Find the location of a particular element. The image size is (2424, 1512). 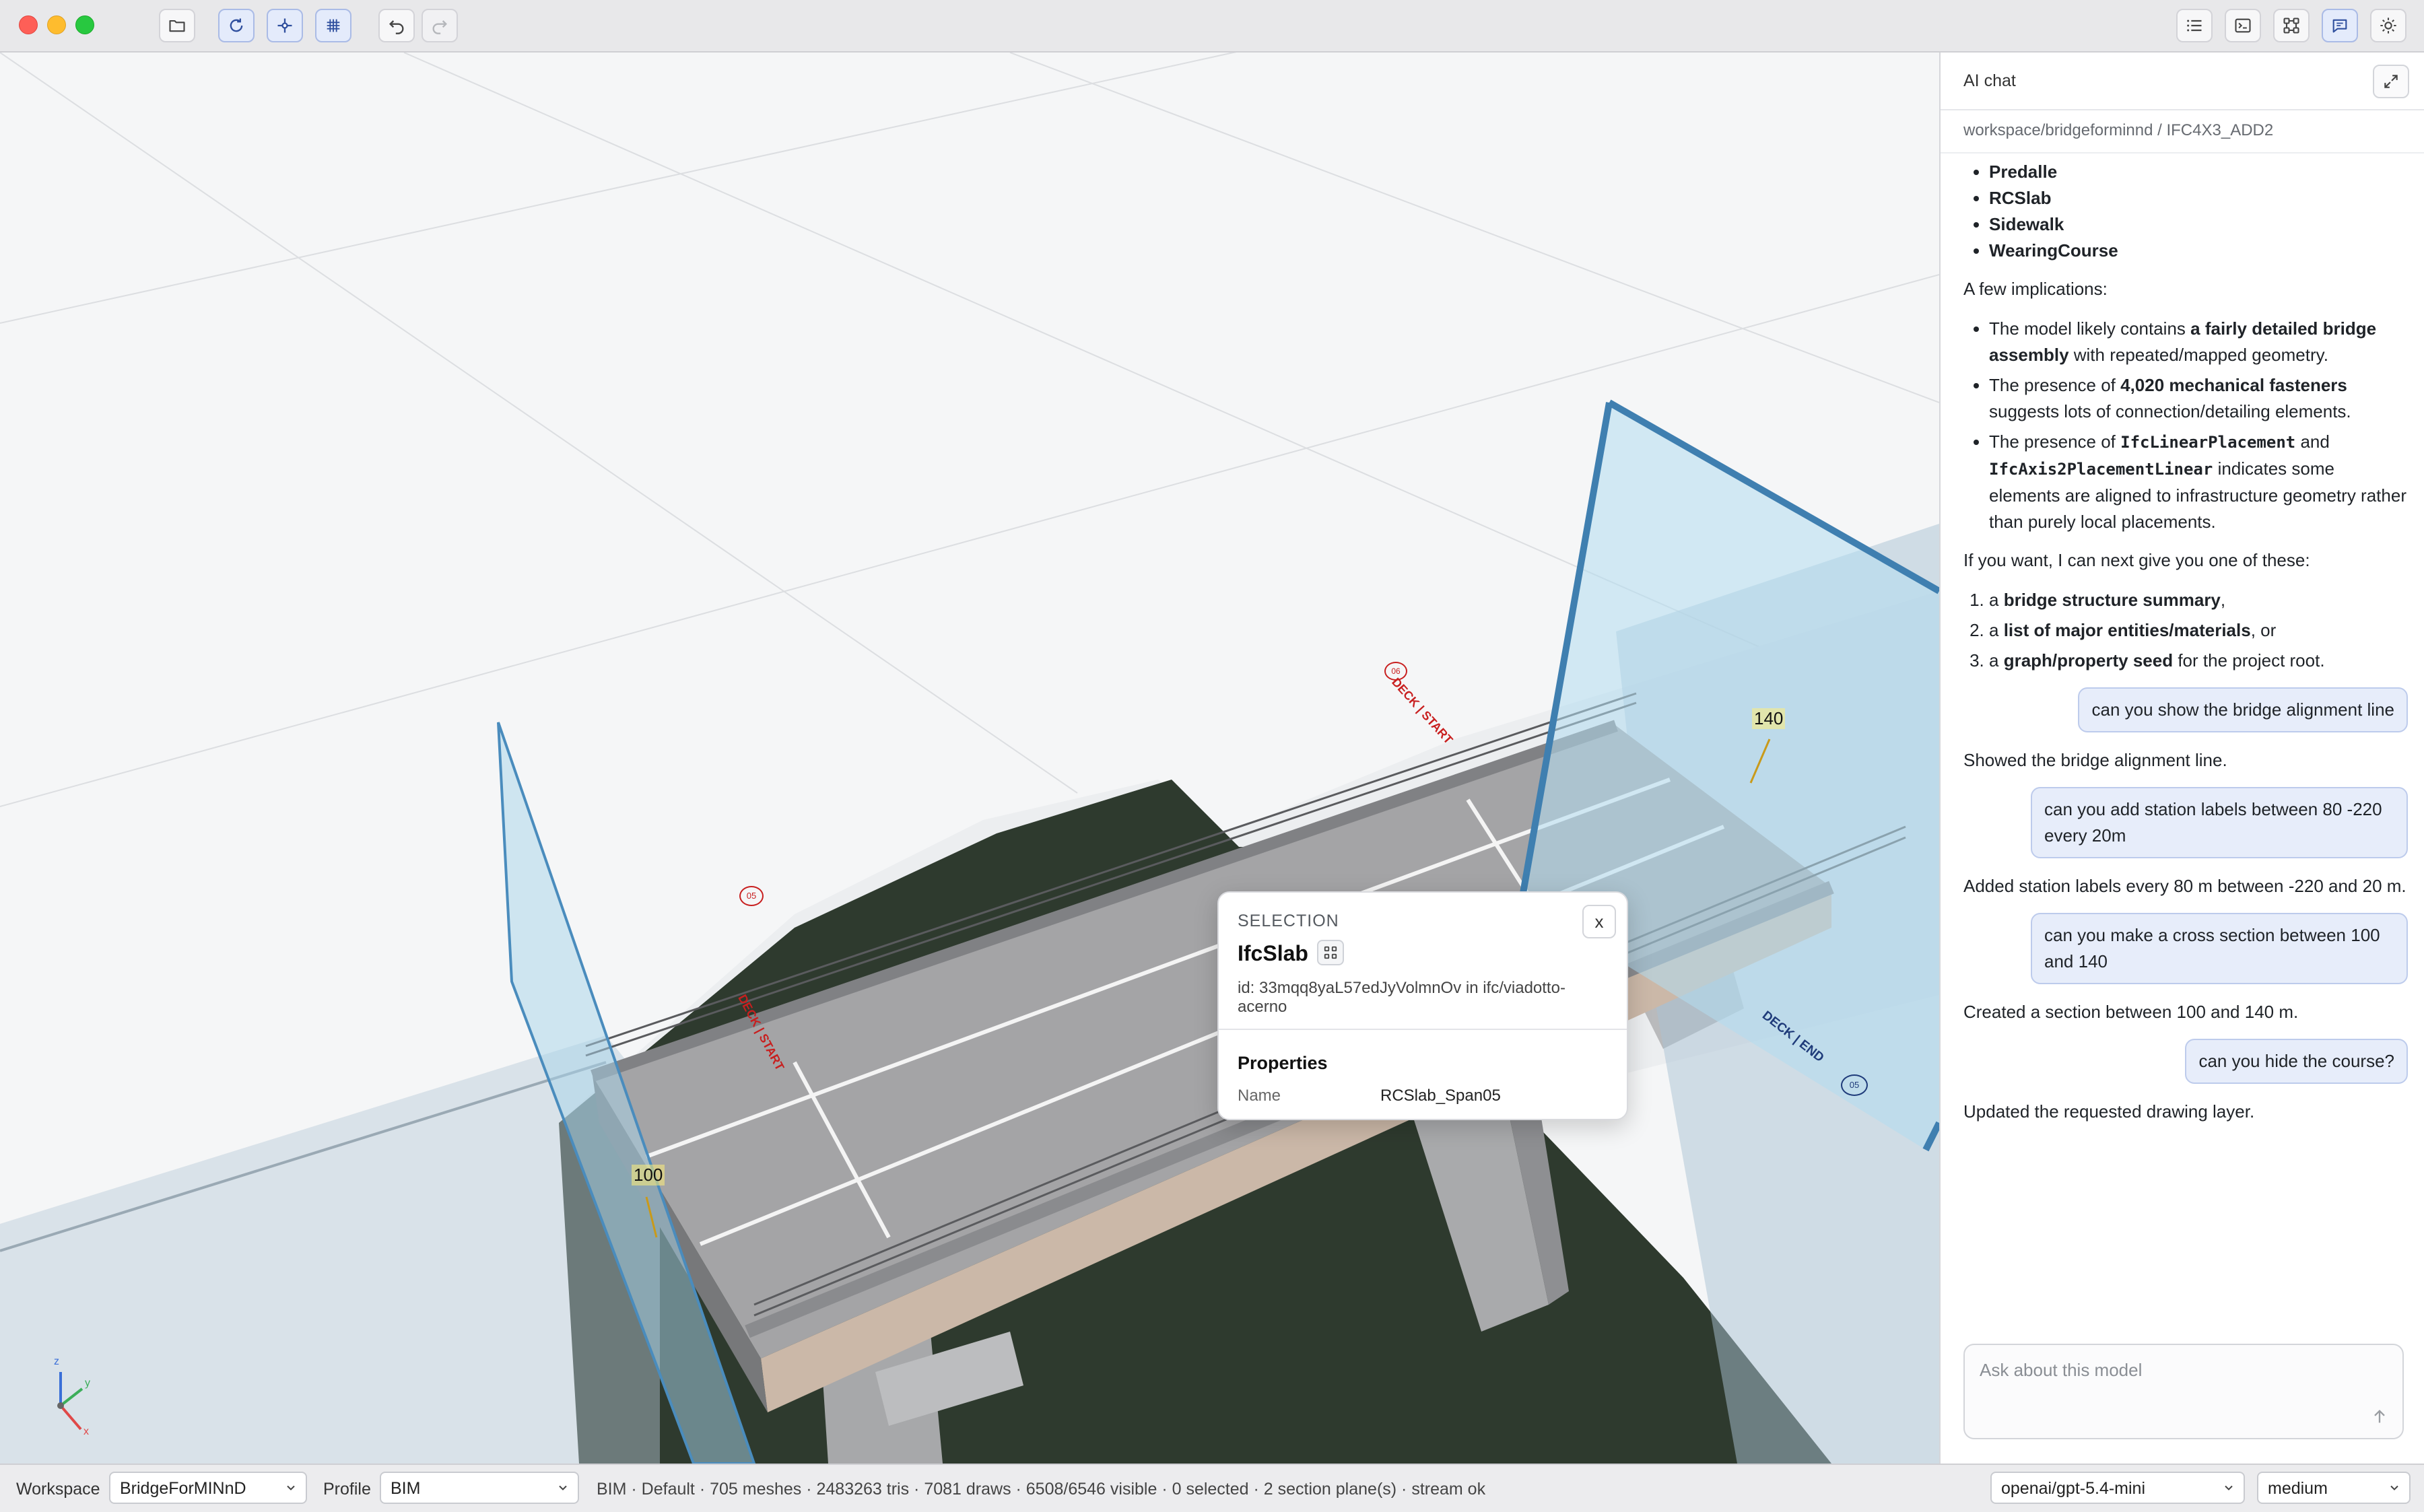

selection-header: SELECTION is located at coordinates (1288, 921).